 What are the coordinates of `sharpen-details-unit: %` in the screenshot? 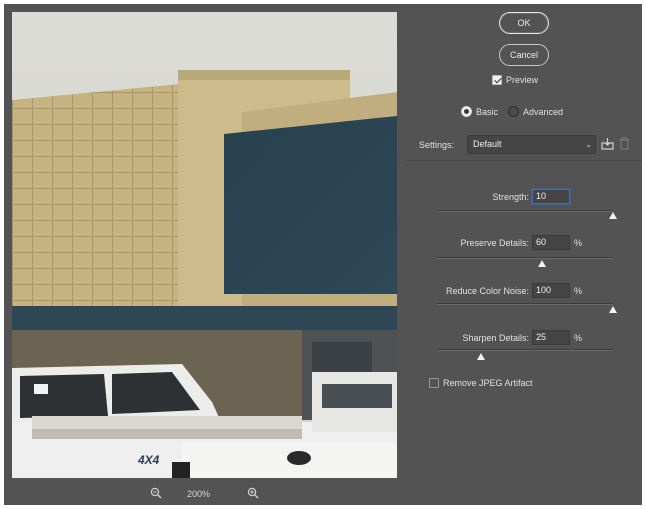 It's located at (578, 338).